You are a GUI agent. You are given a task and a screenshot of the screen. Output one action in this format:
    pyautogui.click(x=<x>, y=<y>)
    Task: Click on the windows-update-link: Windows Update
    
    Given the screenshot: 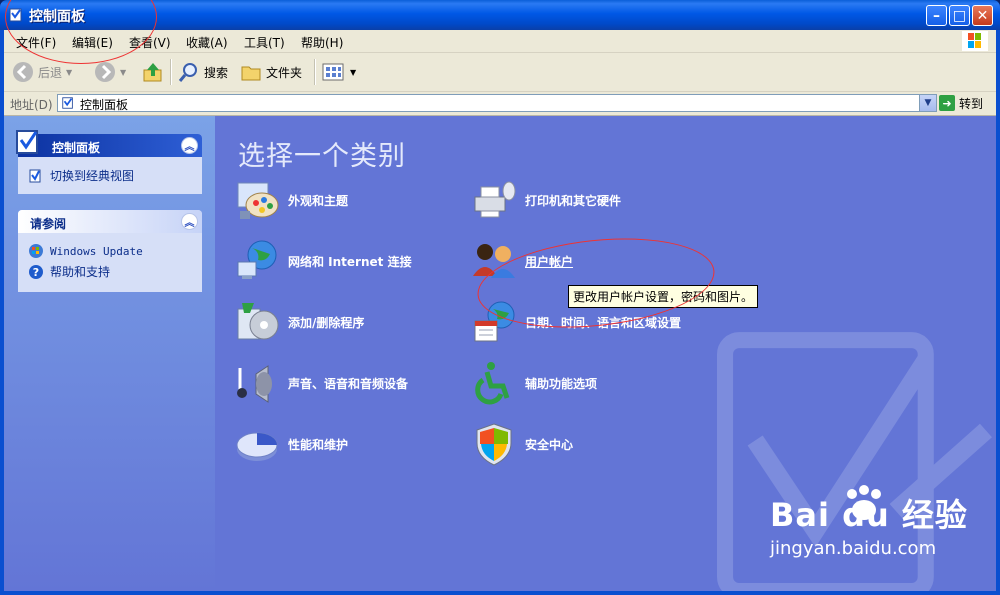 What is the action you would take?
    pyautogui.click(x=110, y=251)
    